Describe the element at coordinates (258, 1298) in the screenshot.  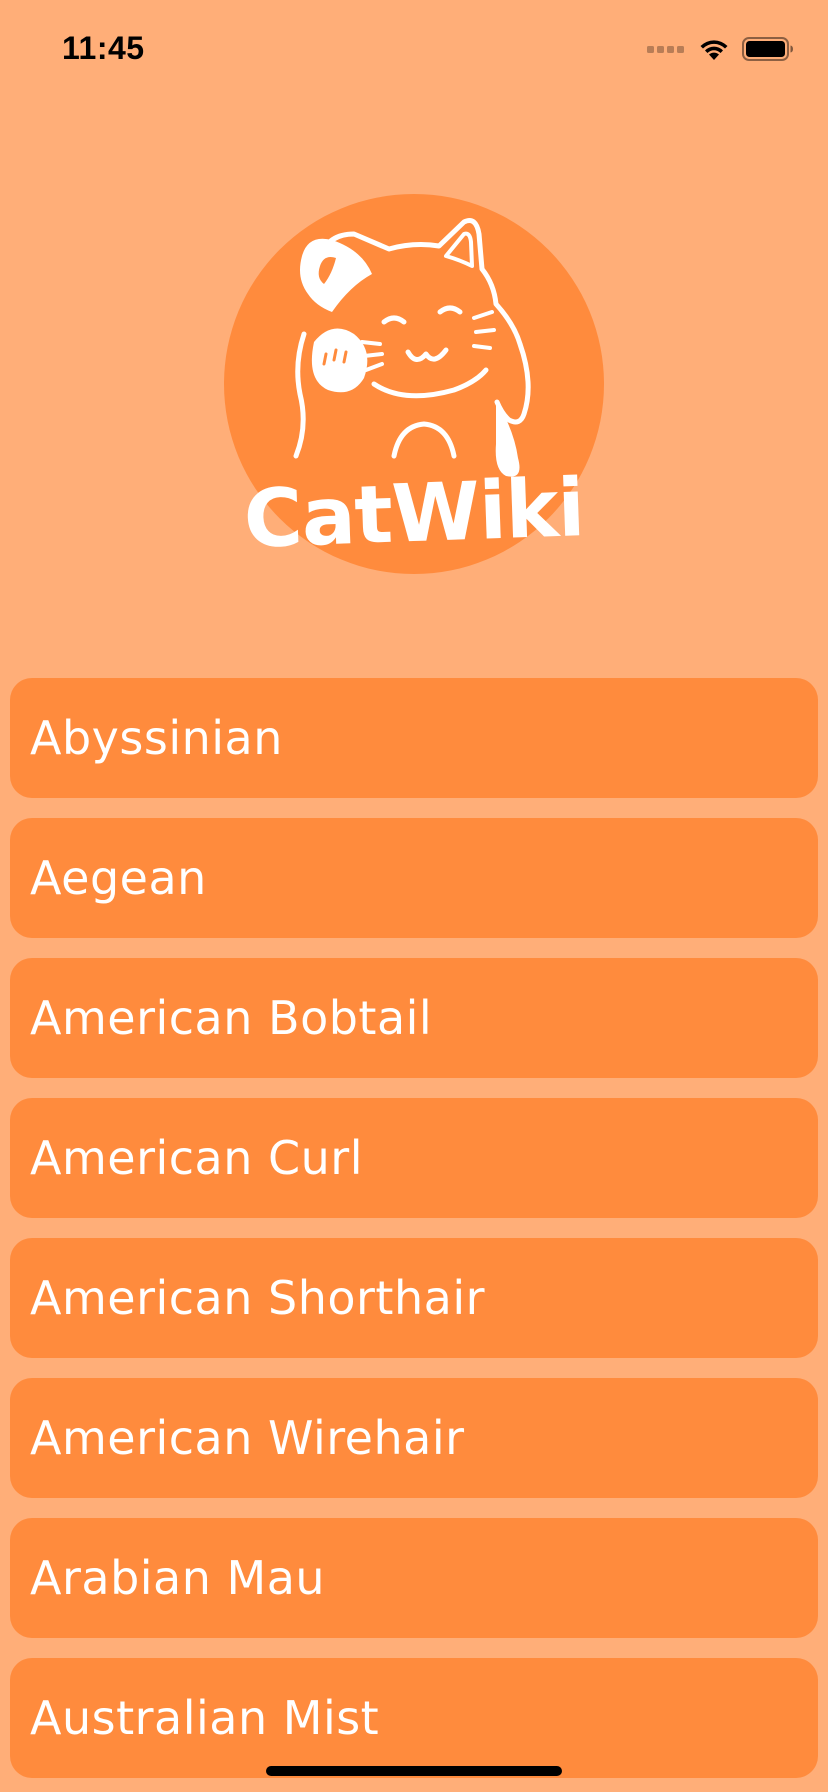
I see `breed-label: American Shorthair` at that location.